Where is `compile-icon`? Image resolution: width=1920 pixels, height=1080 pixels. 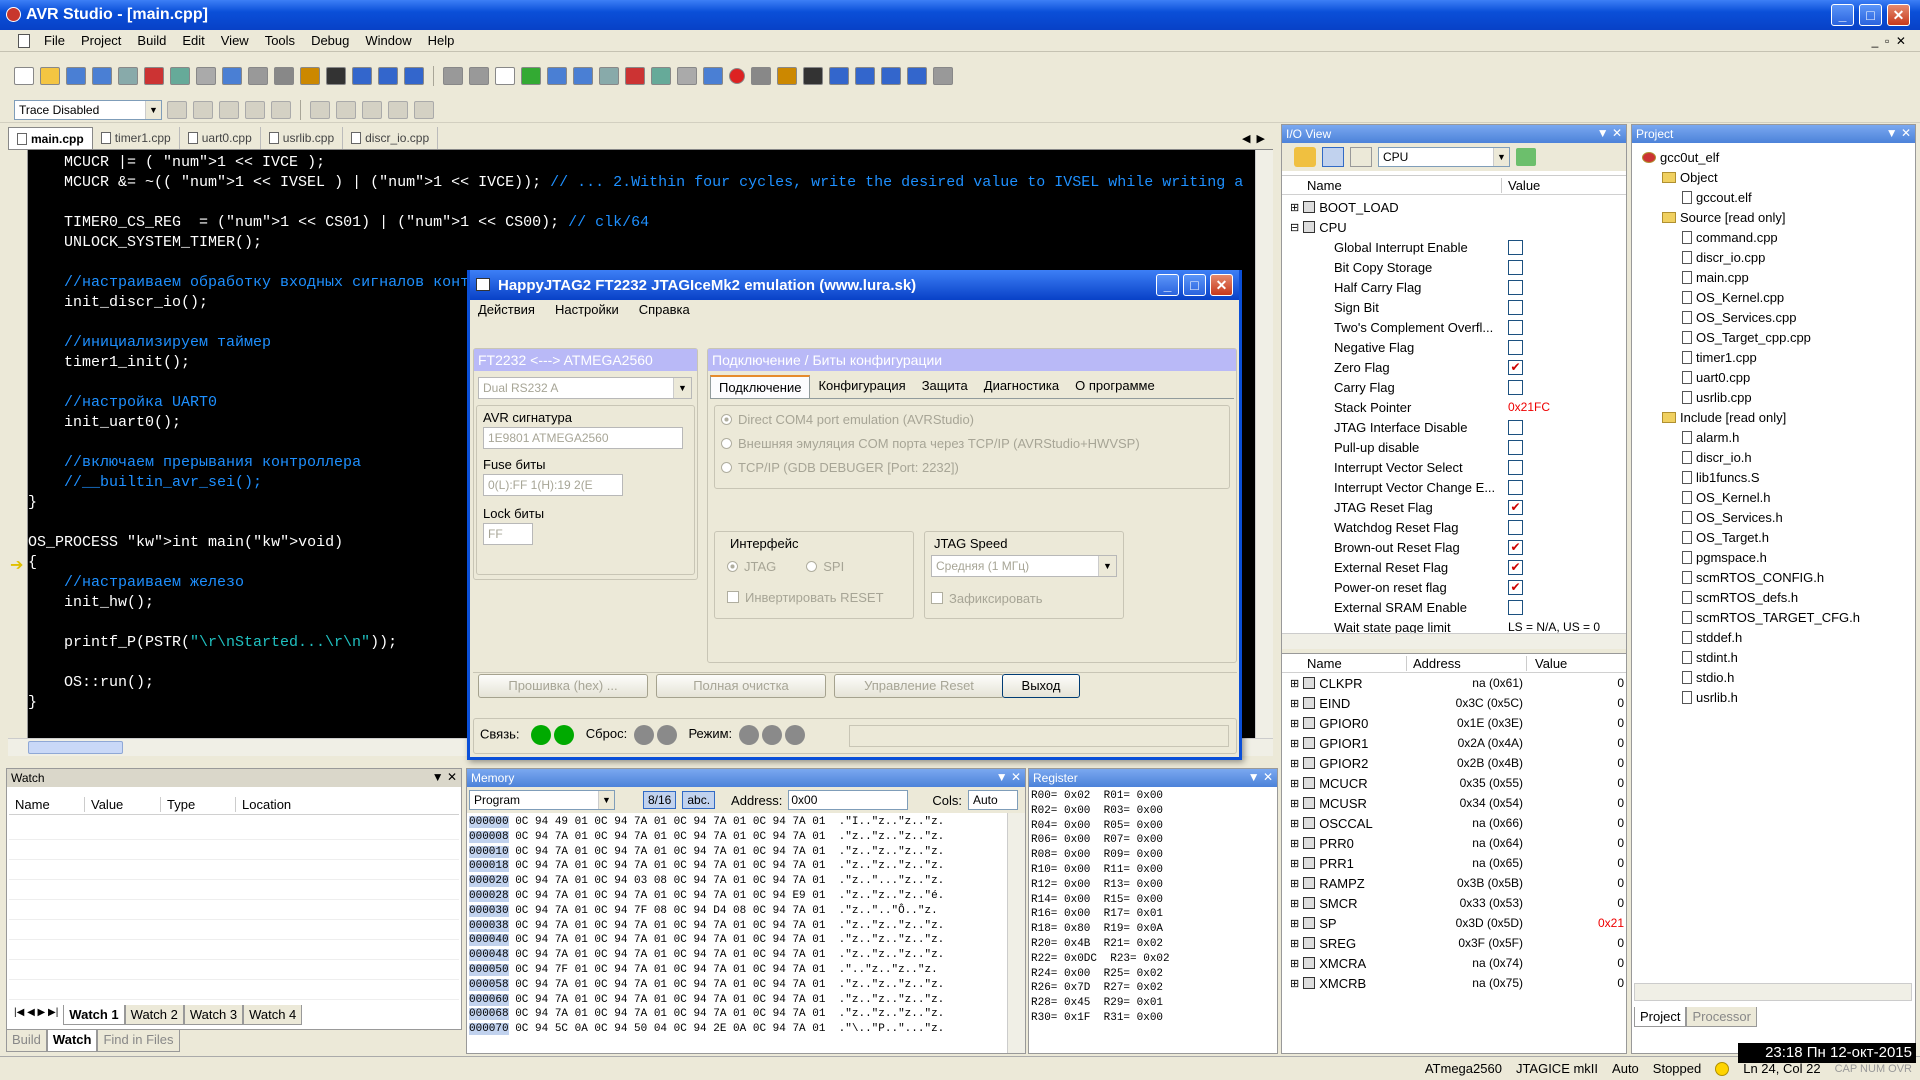
compile-icon is located at coordinates (362, 75).